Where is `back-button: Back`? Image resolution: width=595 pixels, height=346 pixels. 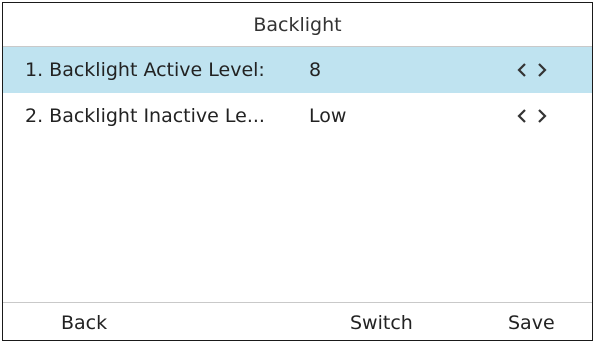 back-button: Back is located at coordinates (84, 321).